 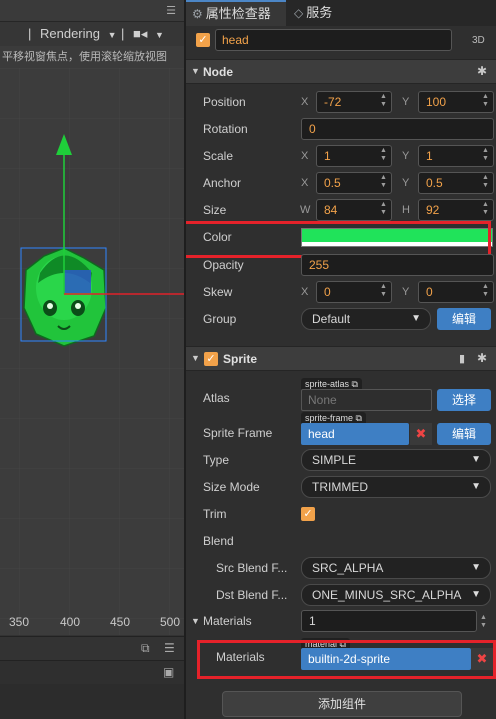 What do you see at coordinates (323, 13) in the screenshot?
I see `tab-services: ◇ 服务` at bounding box center [323, 13].